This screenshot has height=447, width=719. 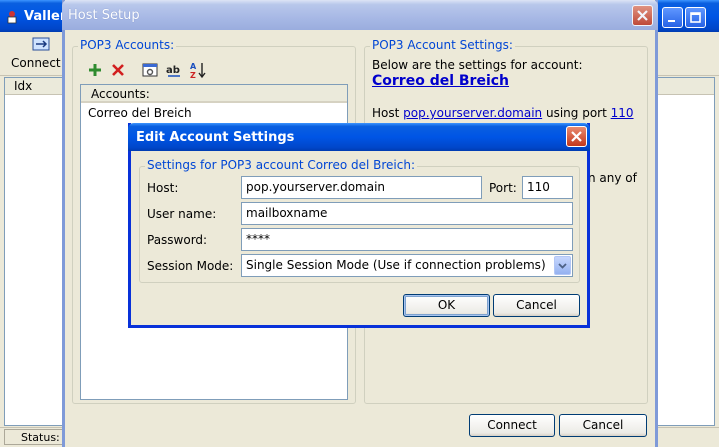 I want to click on settings-intro: Below are the settings for account:, so click(x=477, y=65).